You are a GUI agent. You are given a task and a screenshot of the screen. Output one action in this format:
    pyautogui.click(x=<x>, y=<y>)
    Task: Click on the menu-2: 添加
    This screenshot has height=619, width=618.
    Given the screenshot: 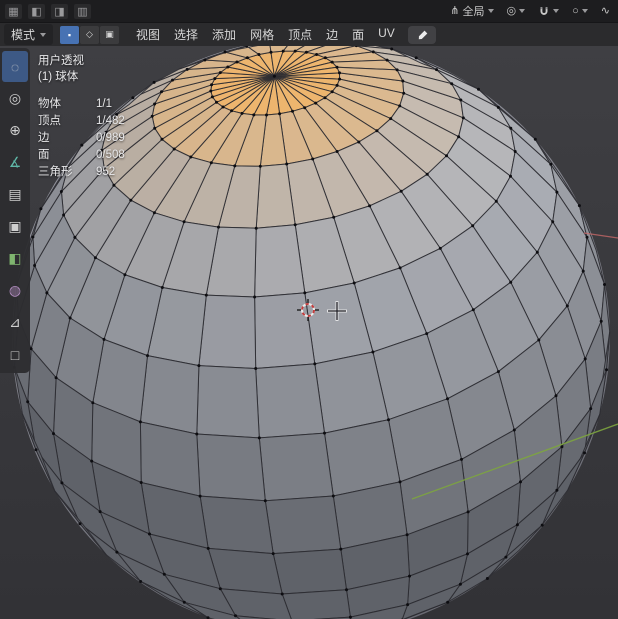 What is the action you would take?
    pyautogui.click(x=224, y=34)
    